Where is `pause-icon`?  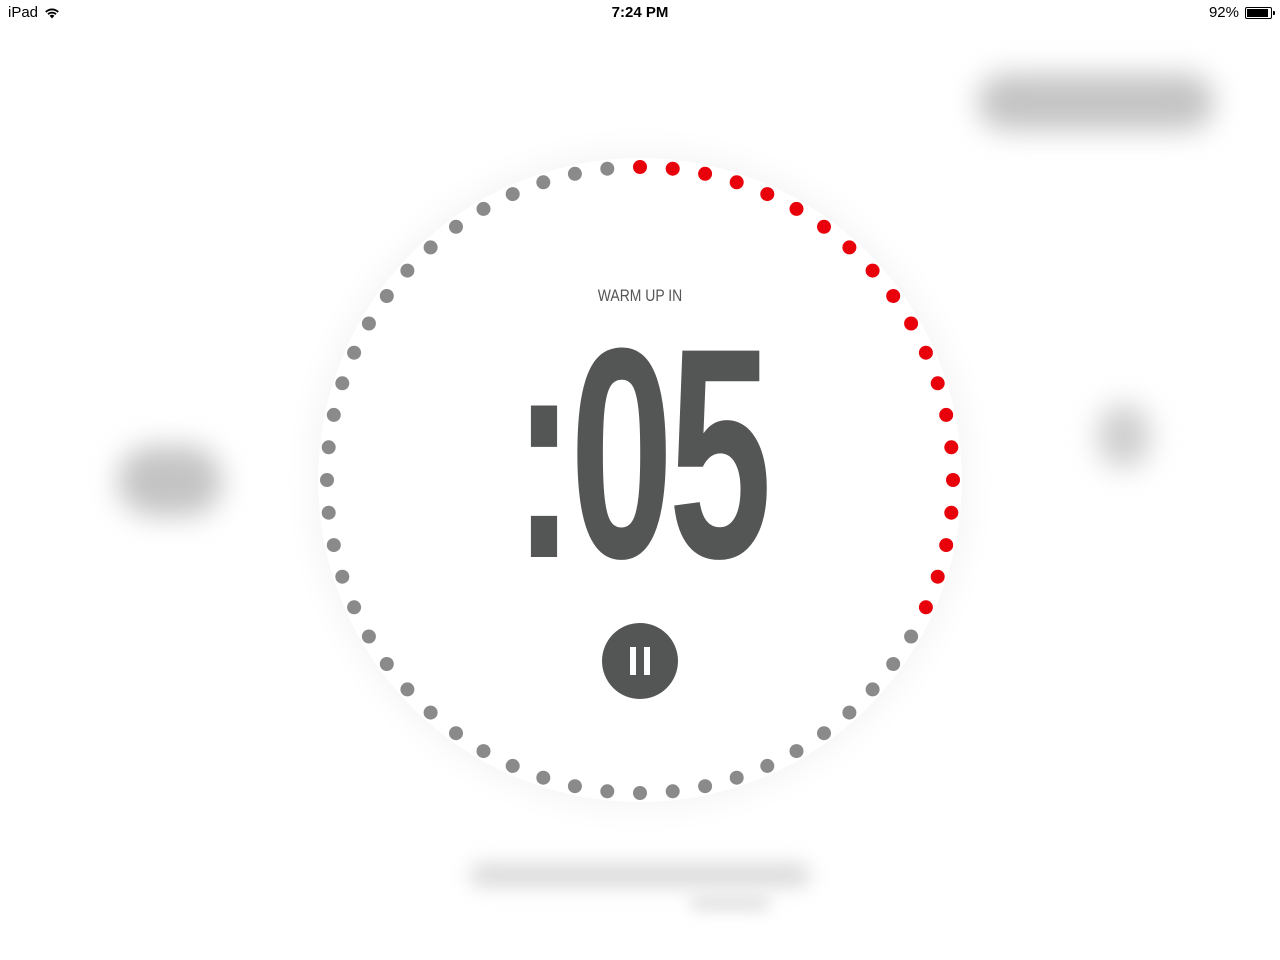 pause-icon is located at coordinates (640, 661).